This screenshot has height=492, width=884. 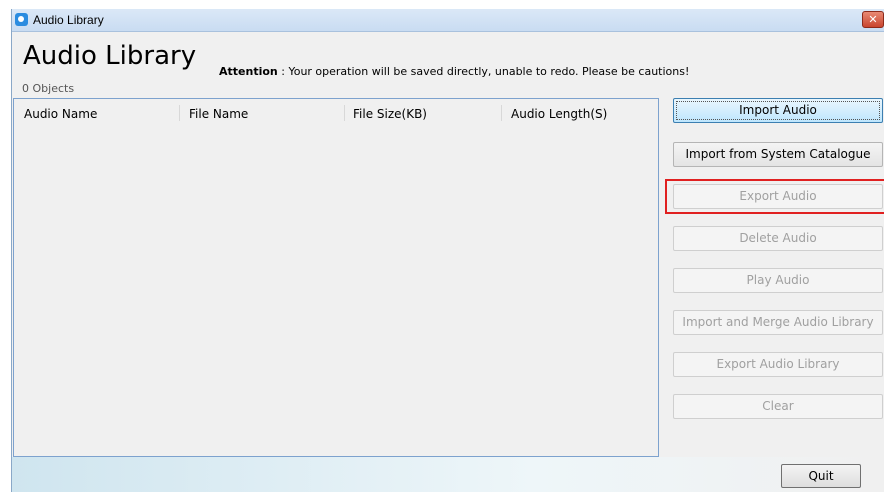 What do you see at coordinates (448, 474) in the screenshot?
I see `footer-bar` at bounding box center [448, 474].